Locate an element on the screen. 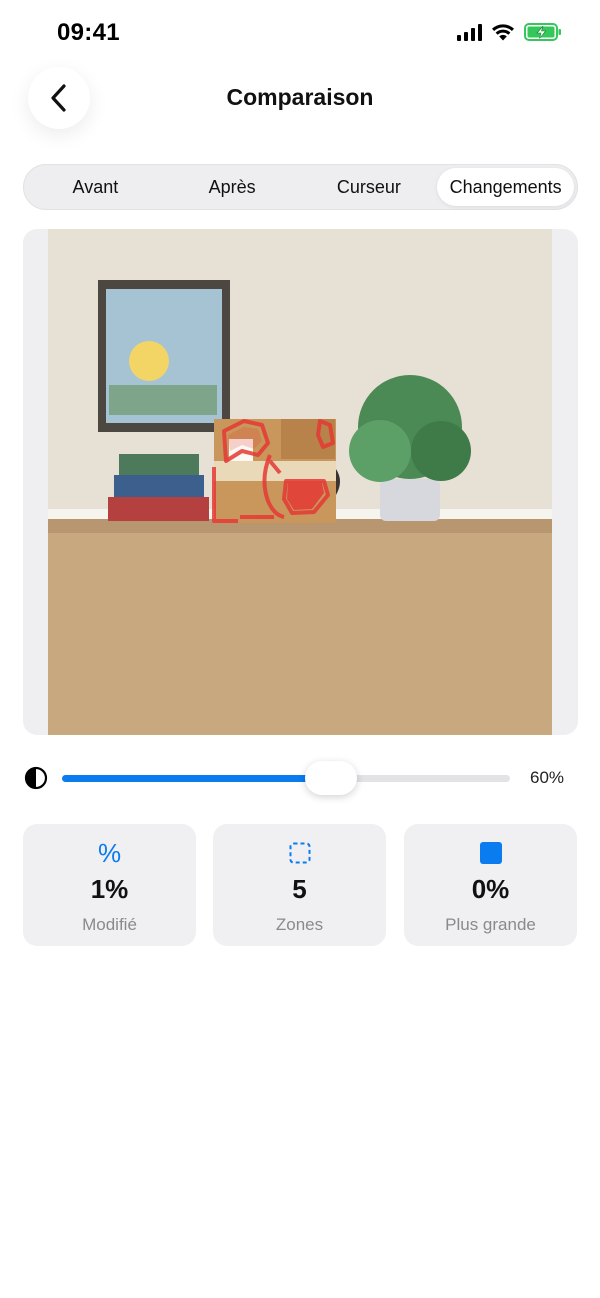 The height and width of the screenshot is (1298, 600). dashed-square-icon is located at coordinates (300, 853).